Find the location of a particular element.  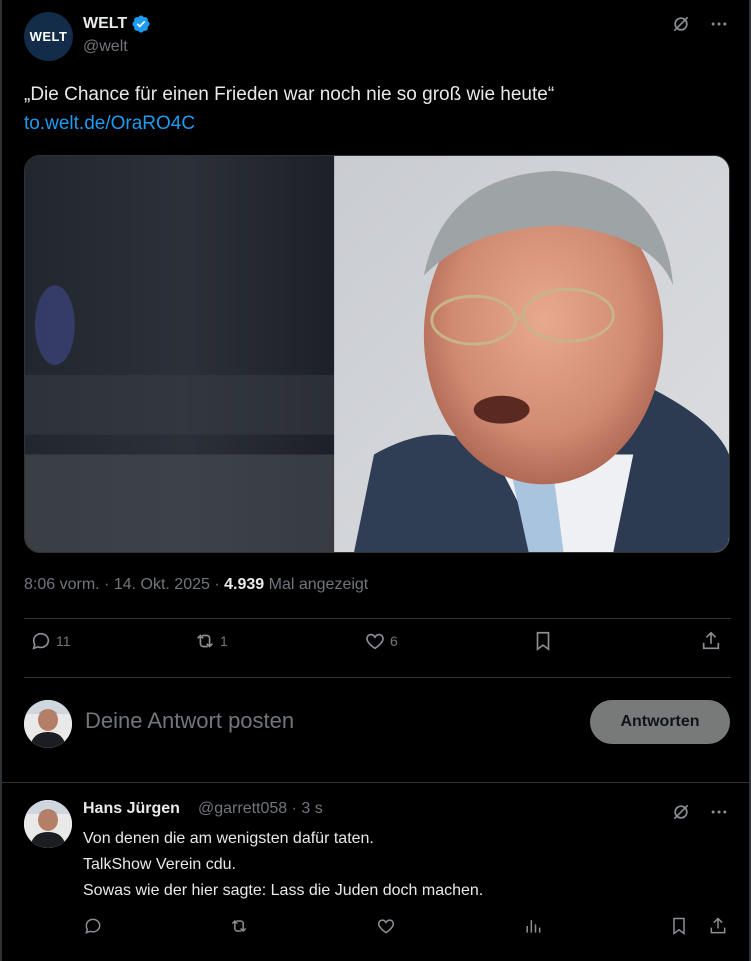

tweet-time: 8:06 vorm. is located at coordinates (62, 584).